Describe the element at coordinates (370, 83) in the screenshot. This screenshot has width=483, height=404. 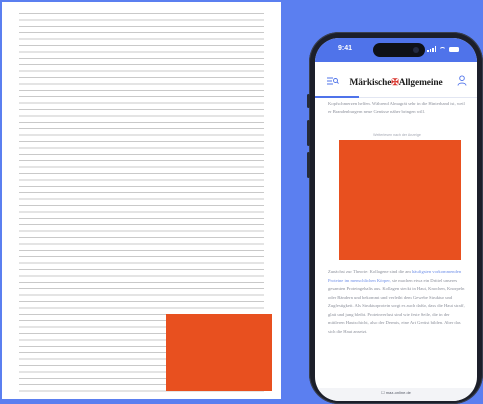
I see `brand-name-left: Märkische` at that location.